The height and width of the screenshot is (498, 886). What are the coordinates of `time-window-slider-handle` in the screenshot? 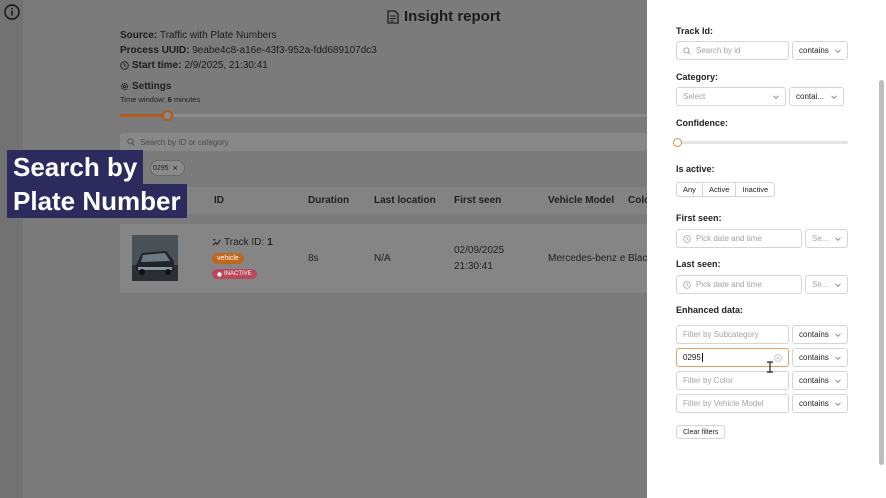 It's located at (168, 115).